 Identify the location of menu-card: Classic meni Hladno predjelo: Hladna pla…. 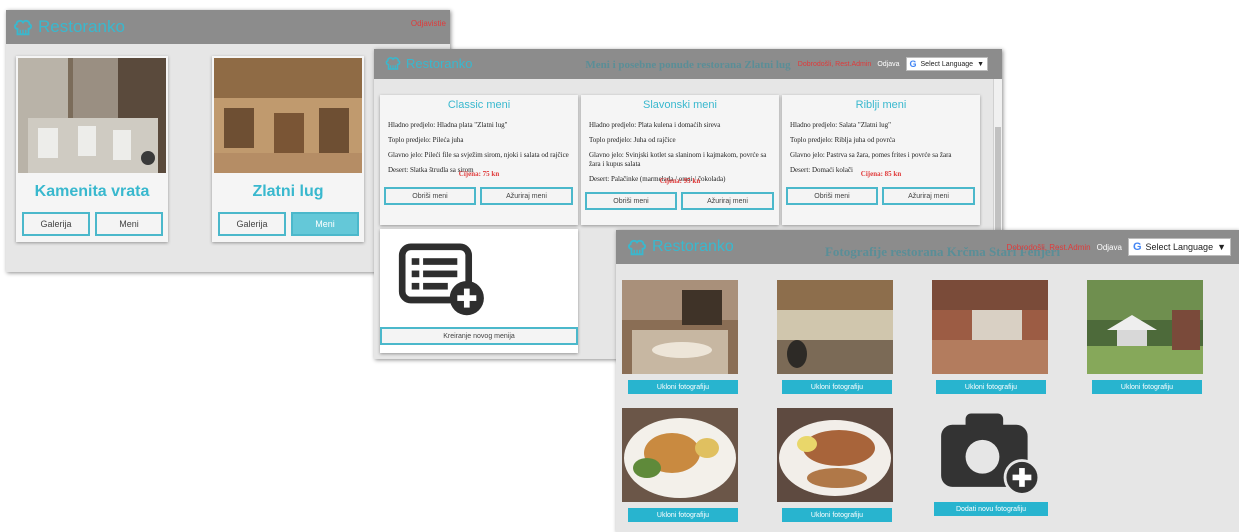
(479, 160).